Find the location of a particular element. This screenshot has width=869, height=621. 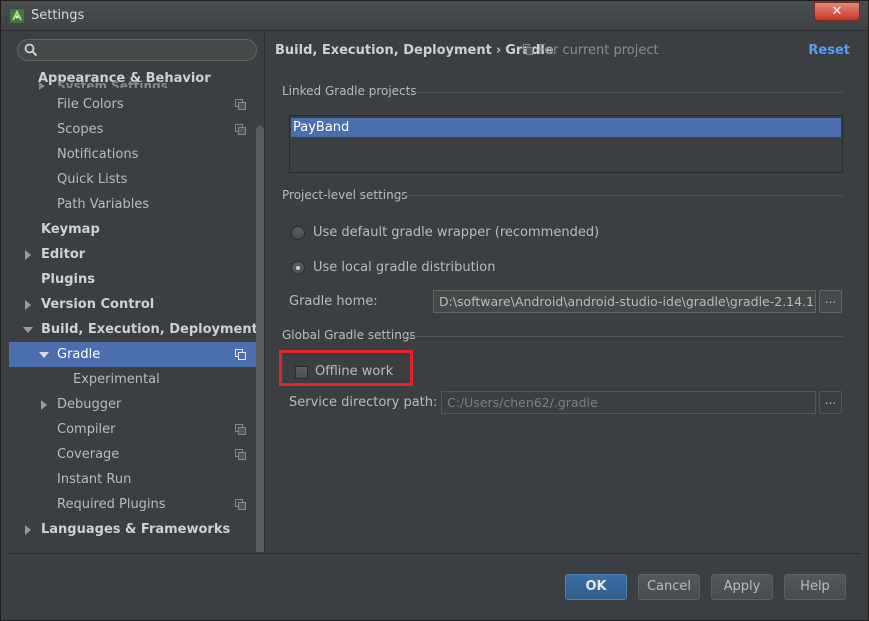

sidebar-item-label: Experimental is located at coordinates (116, 379).